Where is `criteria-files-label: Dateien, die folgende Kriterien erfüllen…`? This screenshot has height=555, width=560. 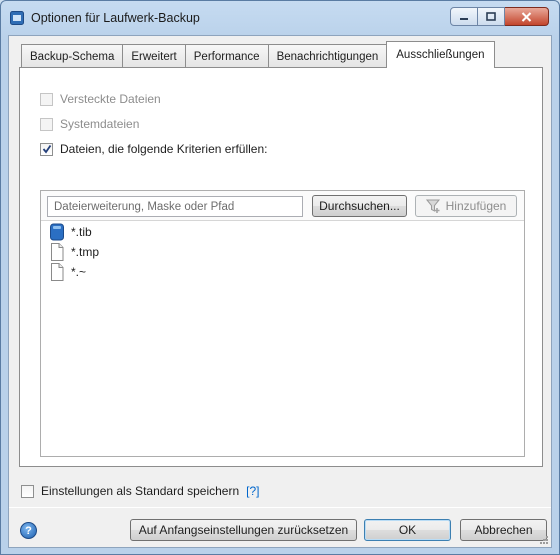 criteria-files-label: Dateien, die folgende Kriterien erfüllen… is located at coordinates (164, 149).